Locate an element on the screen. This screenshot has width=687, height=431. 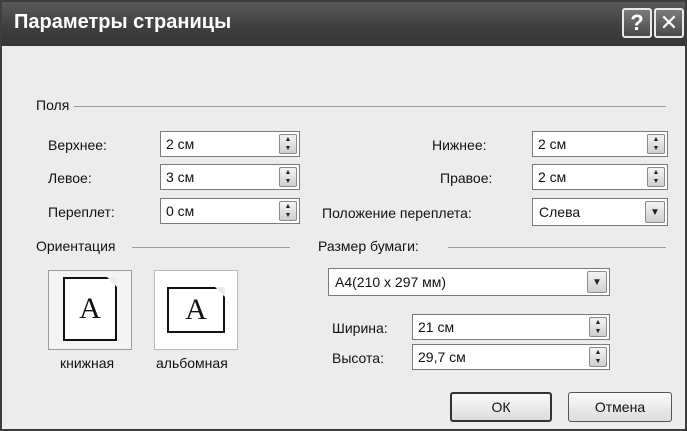
dialog-title: Параметры страницы is located at coordinates (123, 22).